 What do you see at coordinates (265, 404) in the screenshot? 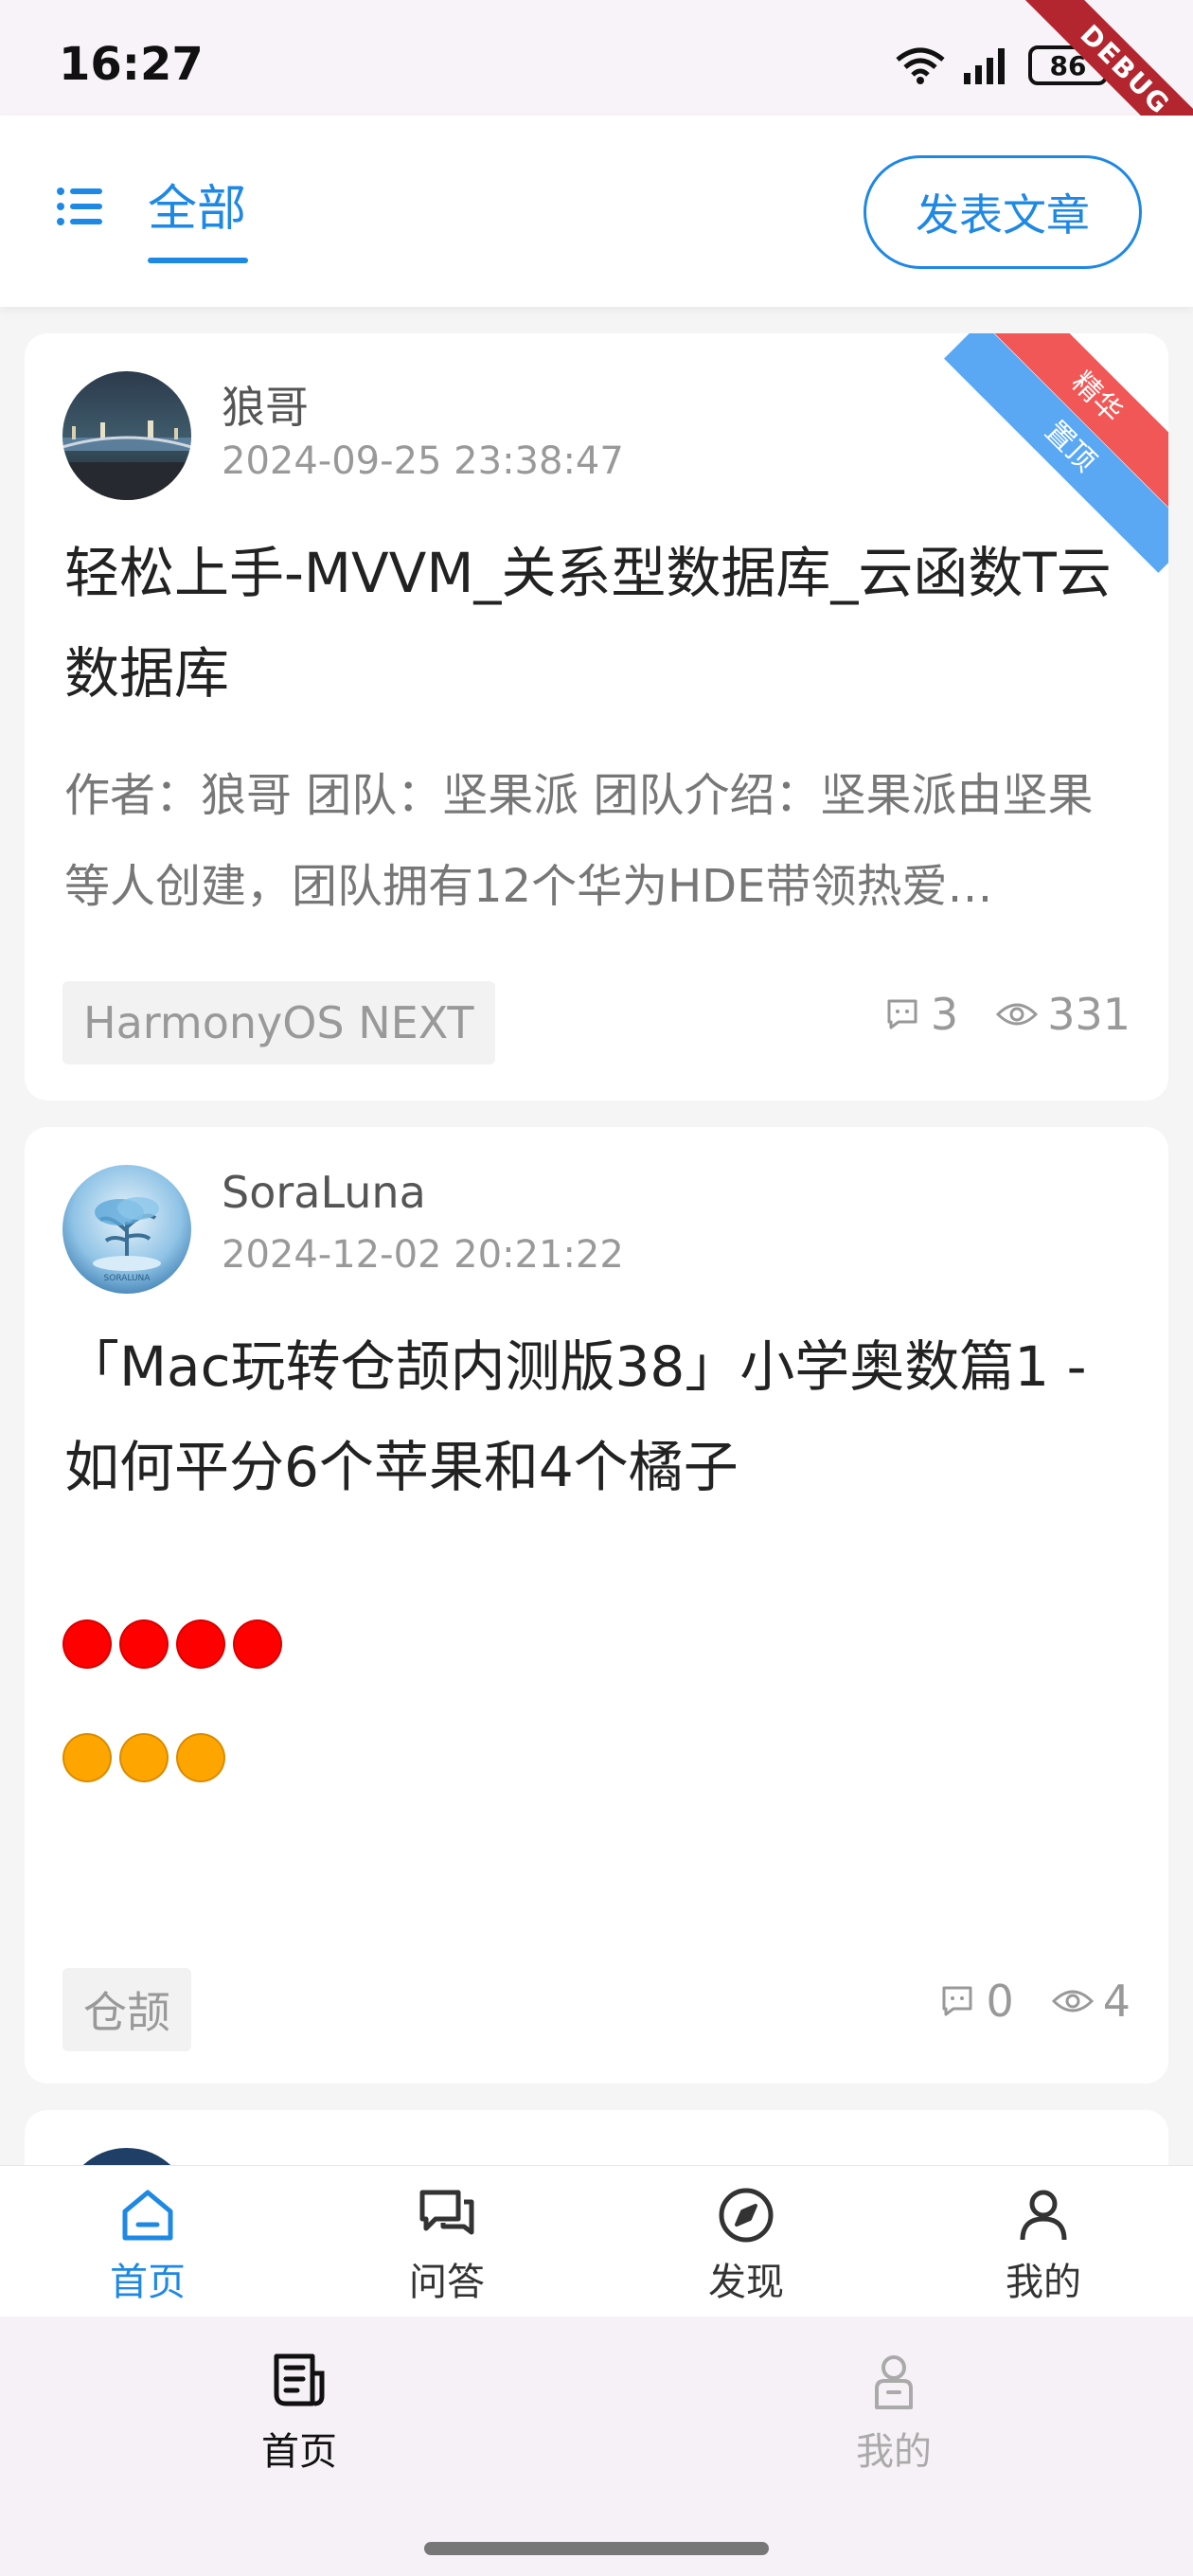
I see `author-name: 狼哥` at bounding box center [265, 404].